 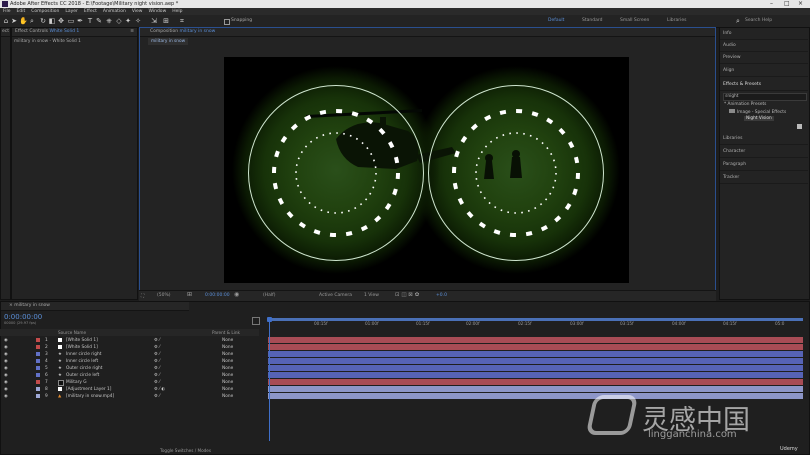 I want to click on menu-file: File, so click(x=7, y=11).